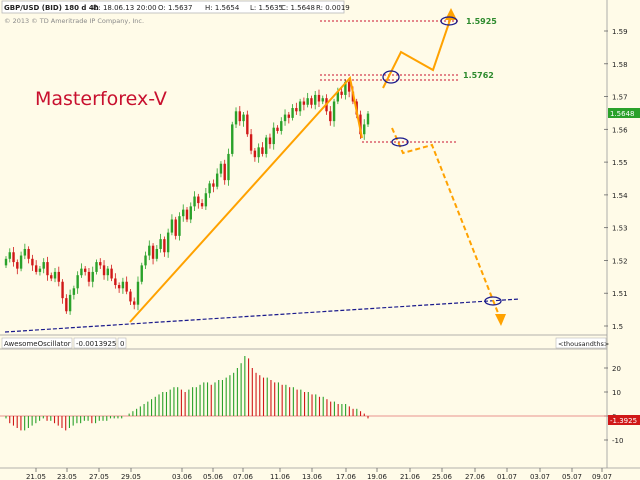 Image resolution: width=640 pixels, height=480 pixels. I want to click on price-tick-label: 1.57, so click(620, 98).